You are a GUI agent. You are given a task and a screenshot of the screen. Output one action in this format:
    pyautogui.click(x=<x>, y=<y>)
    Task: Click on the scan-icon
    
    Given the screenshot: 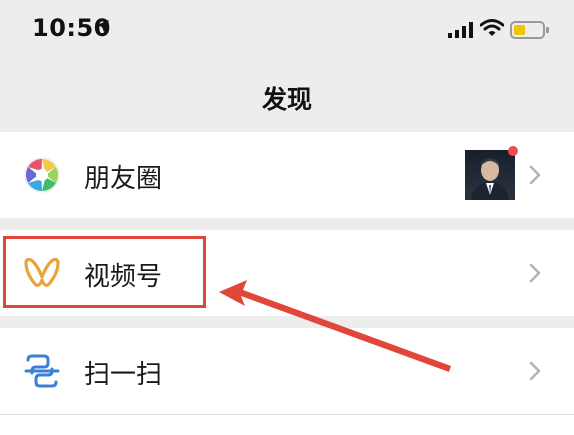 What is the action you would take?
    pyautogui.click(x=42, y=371)
    